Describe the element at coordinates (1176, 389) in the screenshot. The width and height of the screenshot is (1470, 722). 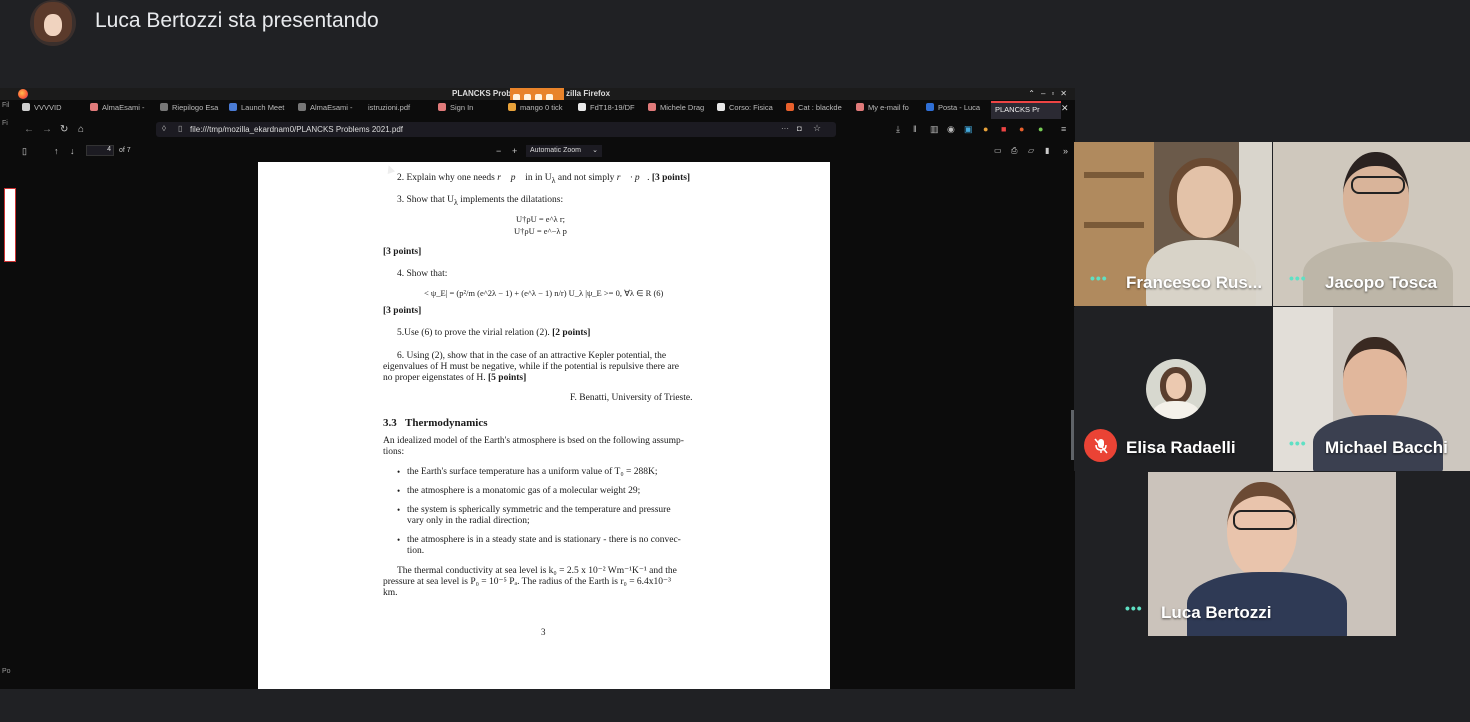
I see `participant-avatar` at that location.